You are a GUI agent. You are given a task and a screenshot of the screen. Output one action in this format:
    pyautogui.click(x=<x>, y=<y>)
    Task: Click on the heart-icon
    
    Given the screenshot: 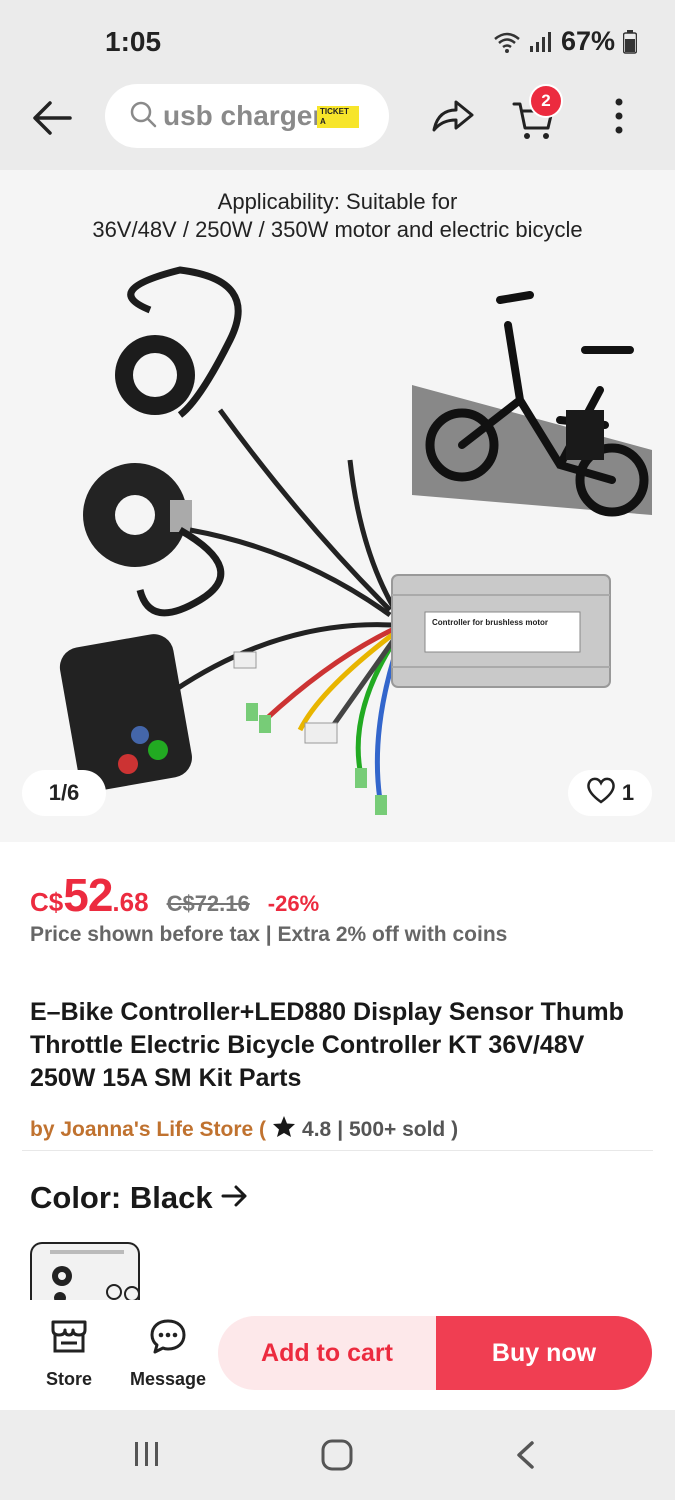 What is the action you would take?
    pyautogui.click(x=601, y=793)
    